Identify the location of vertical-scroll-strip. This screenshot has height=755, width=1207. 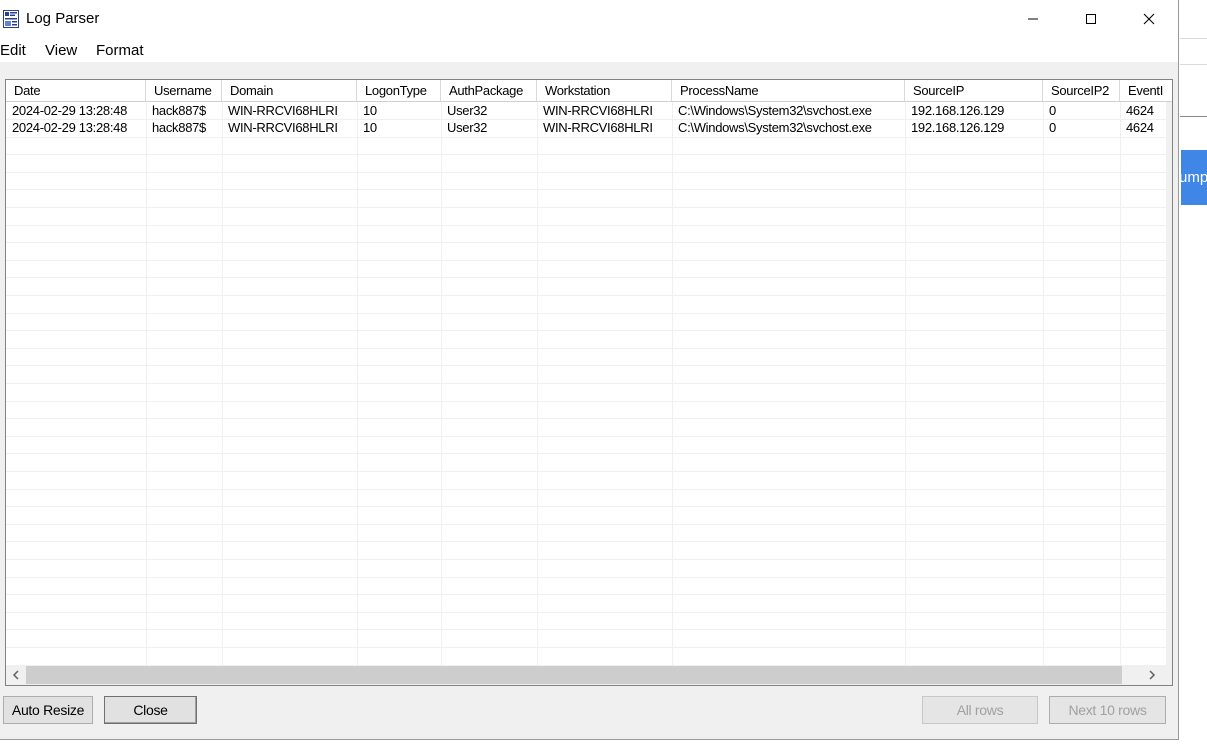
(1169, 384).